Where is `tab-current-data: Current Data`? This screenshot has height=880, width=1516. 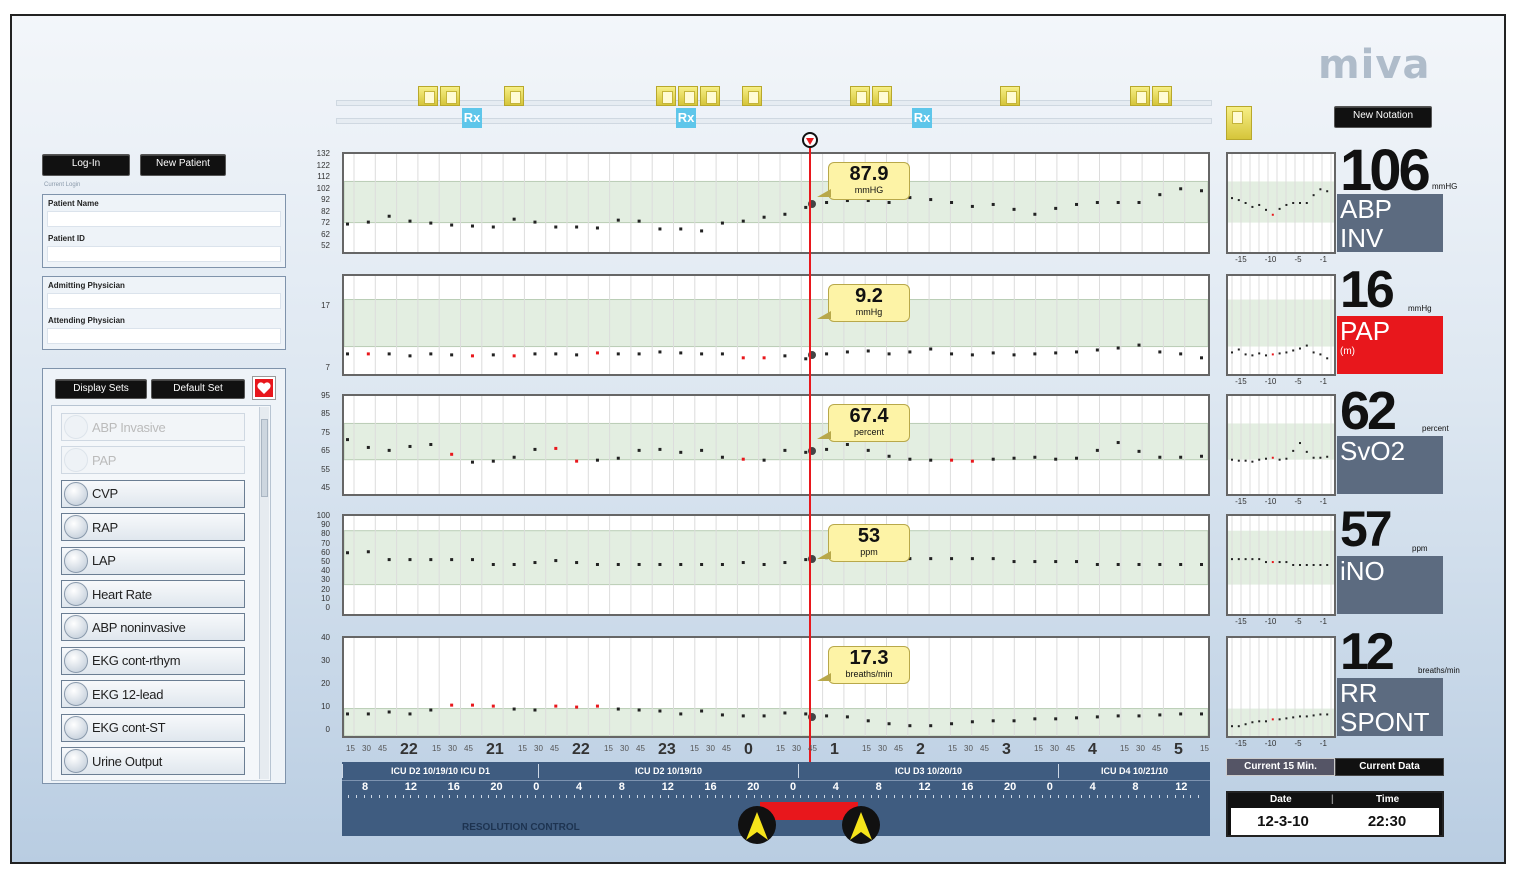
tab-current-data: Current Data is located at coordinates (1389, 767).